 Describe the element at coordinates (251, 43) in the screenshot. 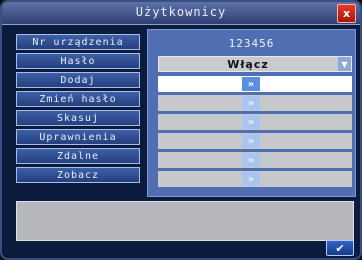

I see `device-number-value: 123456` at that location.